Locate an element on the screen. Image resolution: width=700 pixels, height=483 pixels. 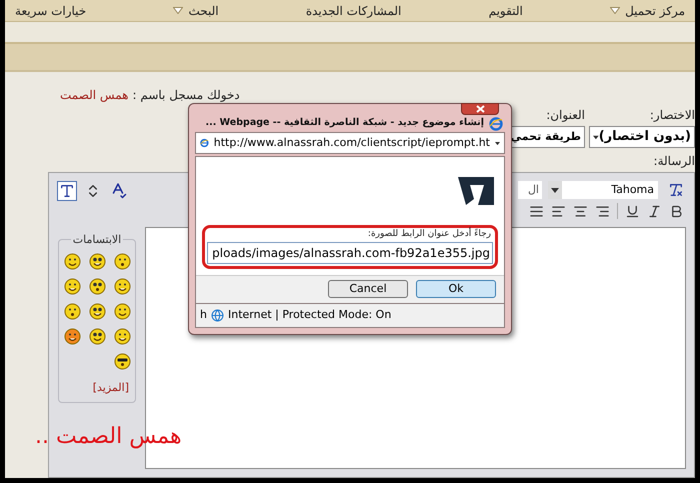
username-link: همس الصمت is located at coordinates (94, 95).